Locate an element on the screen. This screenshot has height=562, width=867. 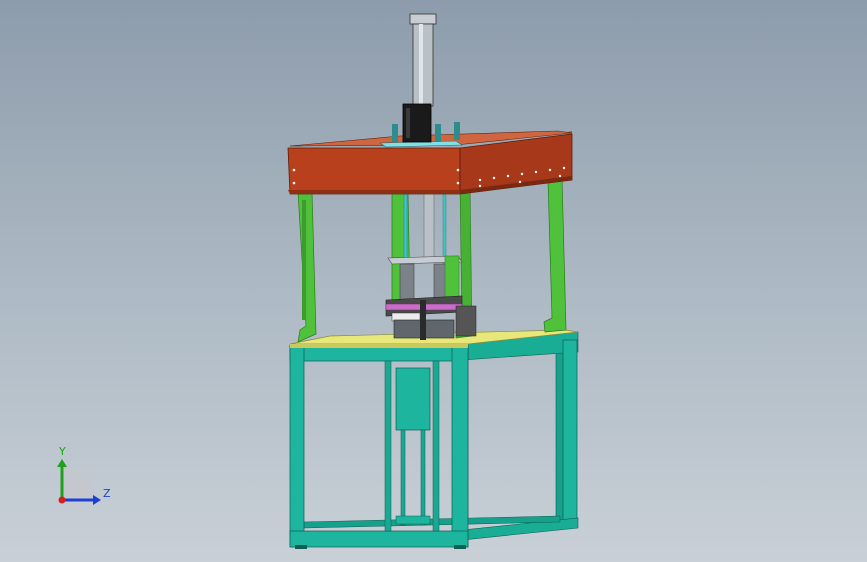
coordinate-triad: Y Z is located at coordinates (84, 475).